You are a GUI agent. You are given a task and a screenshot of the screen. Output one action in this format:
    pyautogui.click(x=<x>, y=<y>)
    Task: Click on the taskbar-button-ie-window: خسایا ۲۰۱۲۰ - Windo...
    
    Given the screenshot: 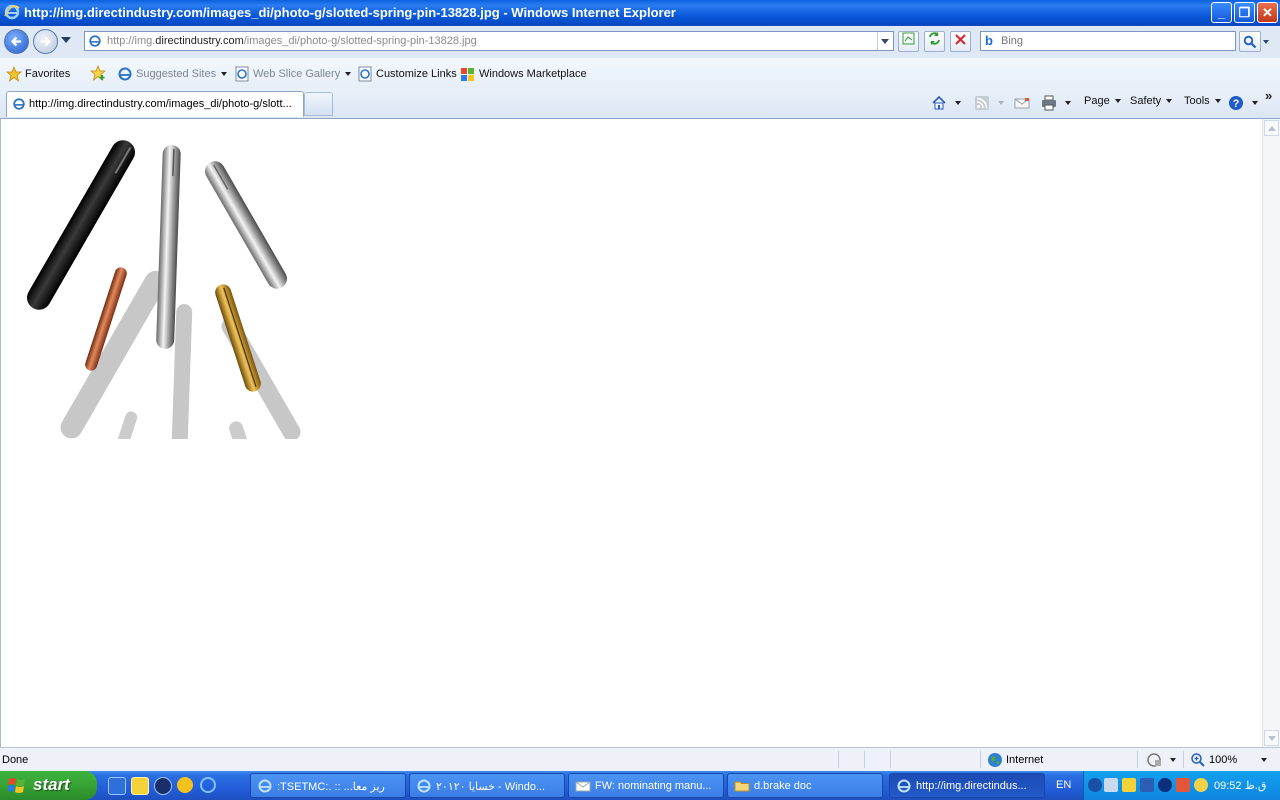 What is the action you would take?
    pyautogui.click(x=487, y=785)
    